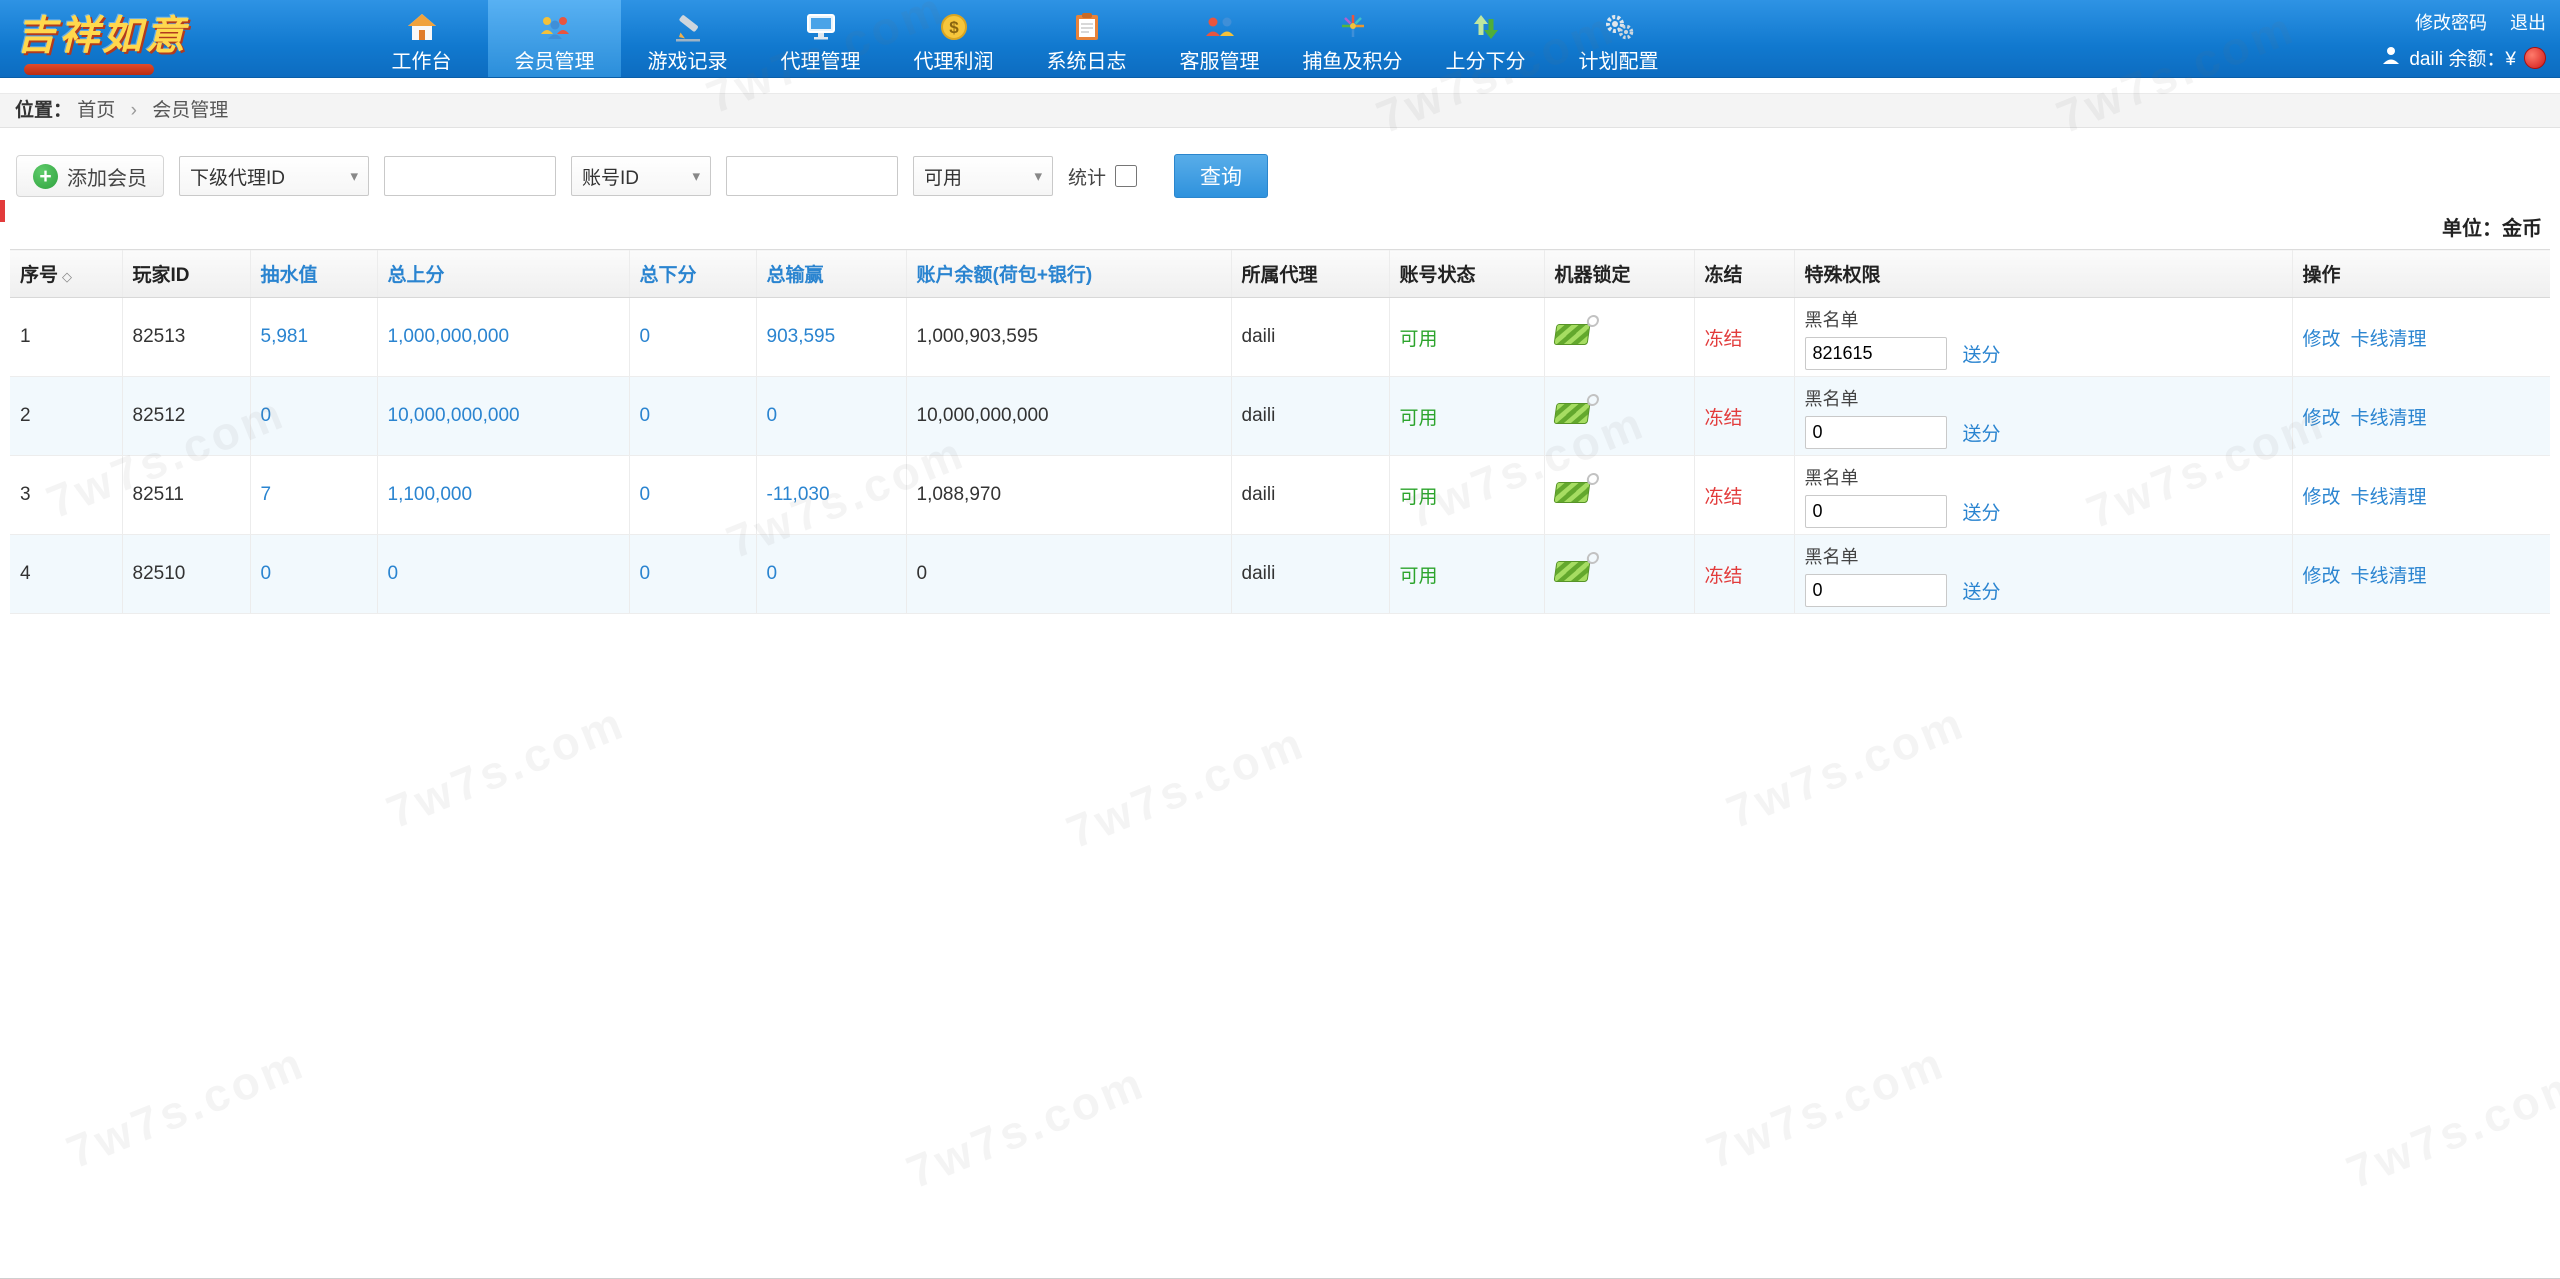 The height and width of the screenshot is (1279, 2560). Describe the element at coordinates (983, 176) in the screenshot. I see `status-select: 可用 ▾` at that location.